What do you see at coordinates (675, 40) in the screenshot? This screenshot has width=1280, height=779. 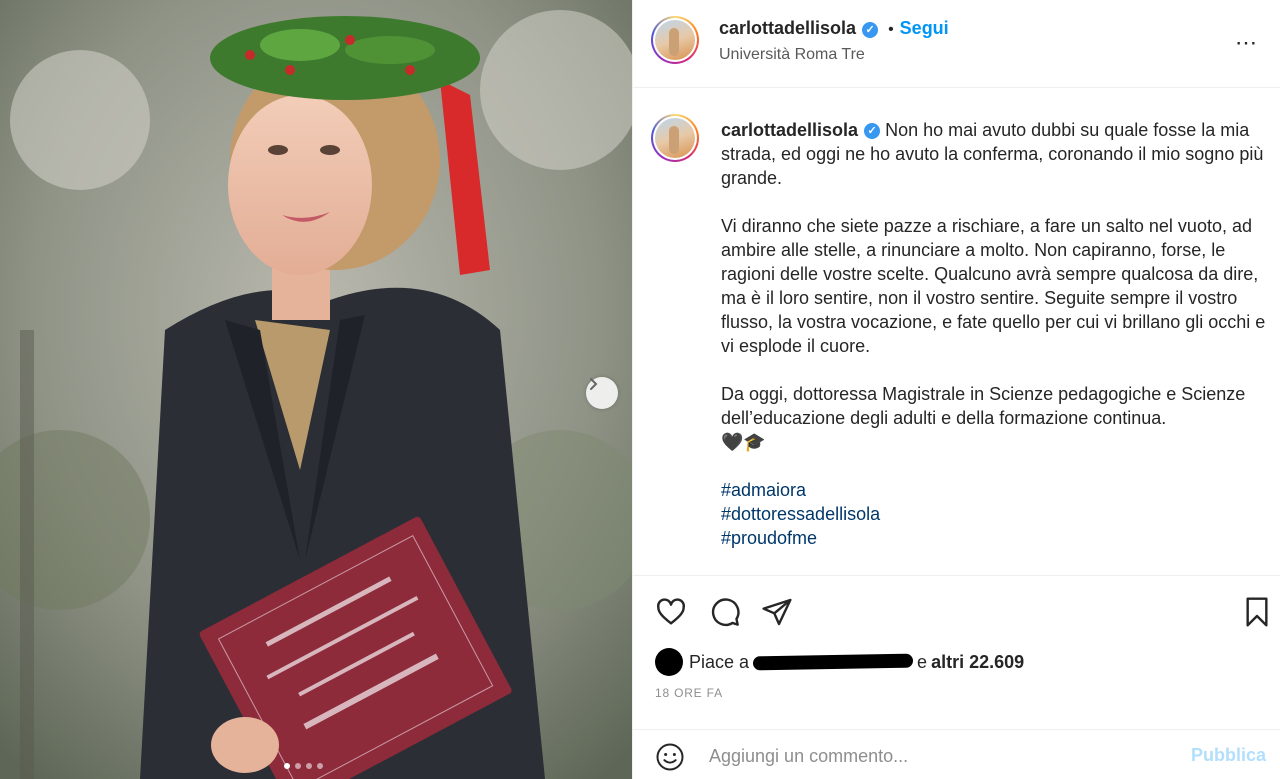 I see `author-avatar` at bounding box center [675, 40].